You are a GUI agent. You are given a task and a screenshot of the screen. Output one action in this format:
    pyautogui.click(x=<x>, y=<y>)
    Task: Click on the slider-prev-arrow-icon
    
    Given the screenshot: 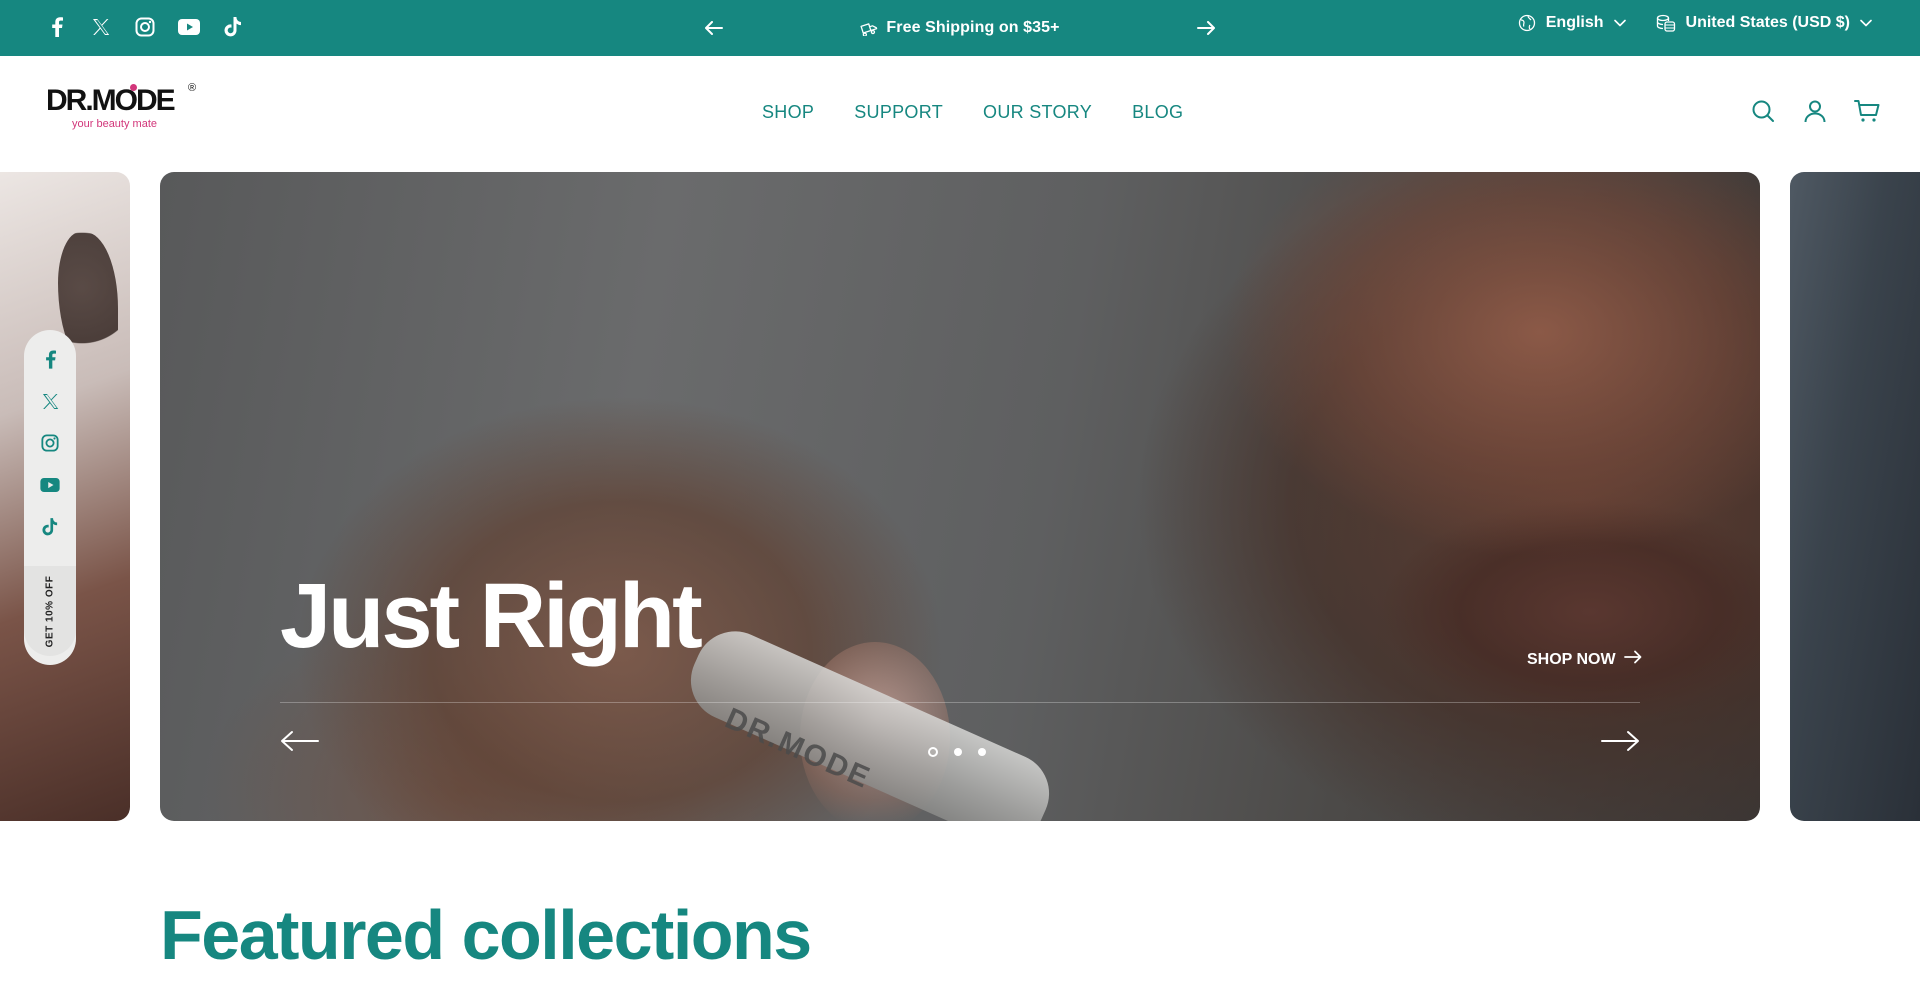 What is the action you would take?
    pyautogui.click(x=300, y=741)
    